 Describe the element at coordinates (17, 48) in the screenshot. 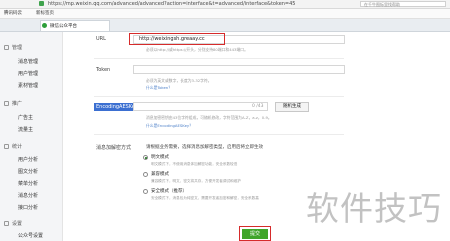

I see `sidebar-section-manage: 管理` at that location.